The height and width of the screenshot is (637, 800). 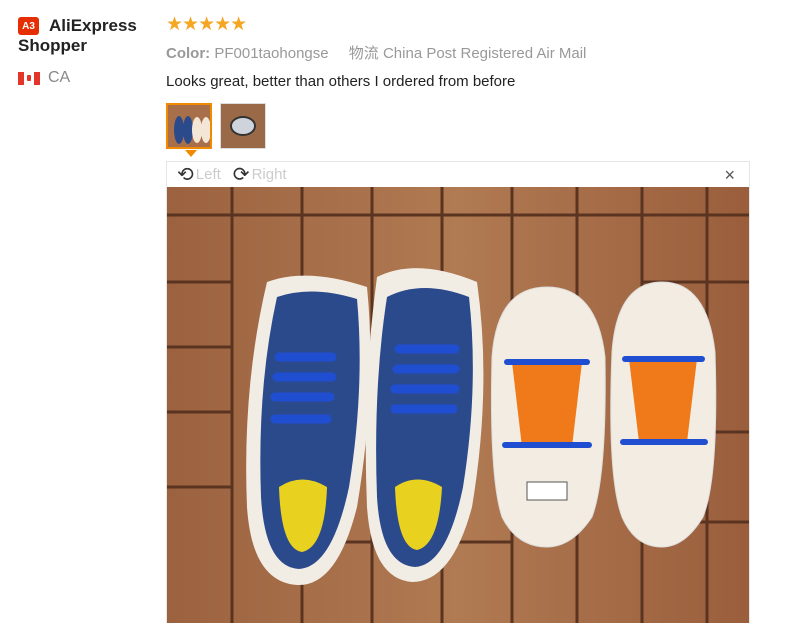 I want to click on rotate-right-button: ⟳ Right, so click(x=260, y=175).